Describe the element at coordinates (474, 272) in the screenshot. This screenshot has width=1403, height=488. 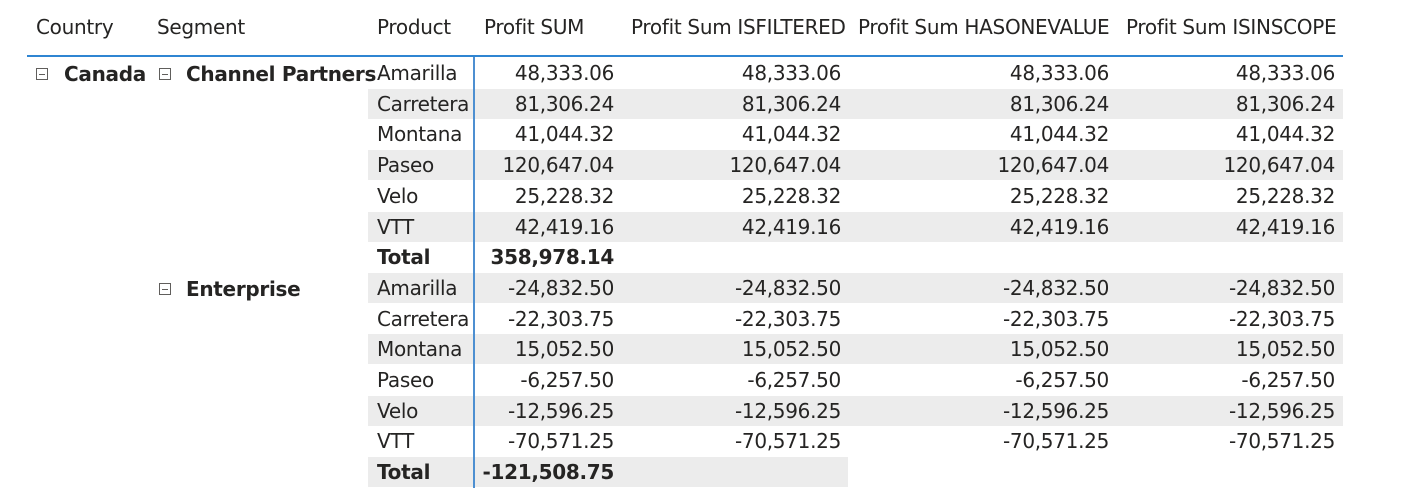
I see `column-divider` at that location.